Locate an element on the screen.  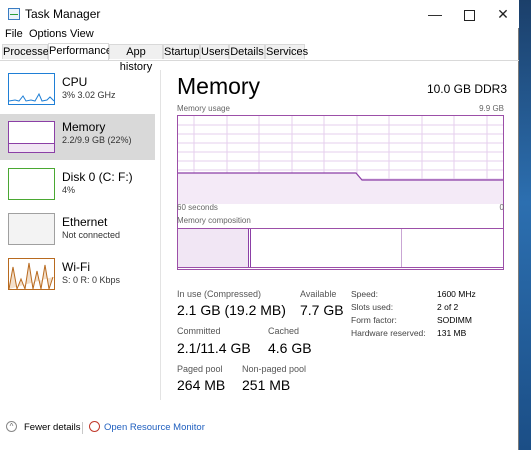
tab-performance: Performance is located at coordinates (80, 51).